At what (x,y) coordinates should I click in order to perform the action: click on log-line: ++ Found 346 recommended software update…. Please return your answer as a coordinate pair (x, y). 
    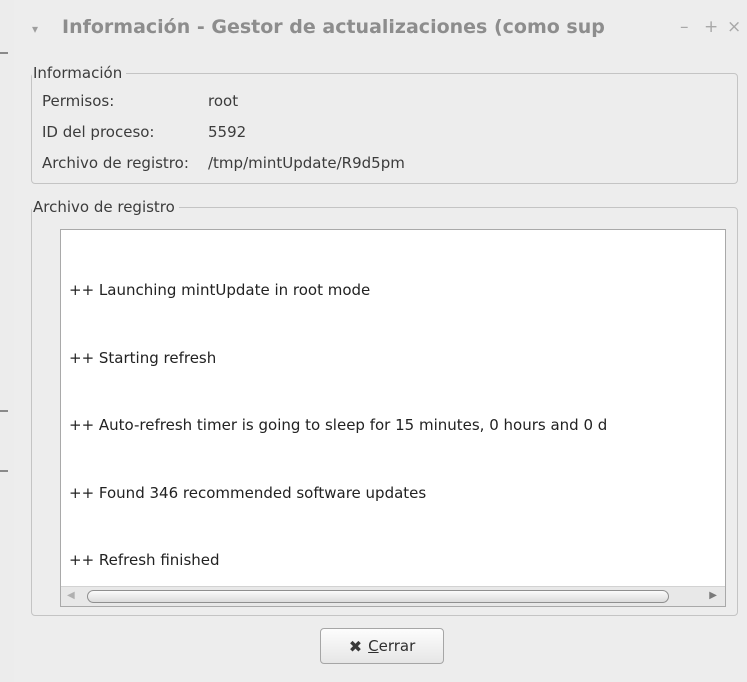
    Looking at the image, I should click on (248, 492).